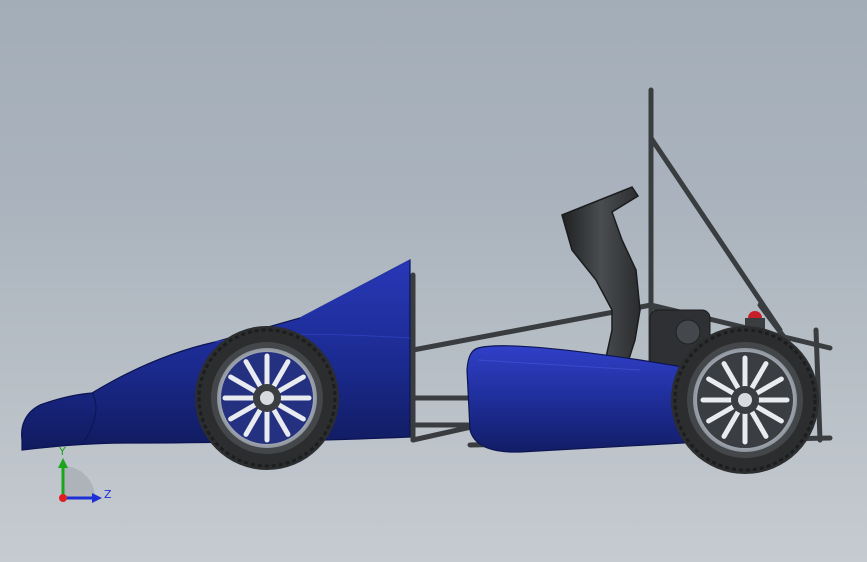 The height and width of the screenshot is (562, 867). I want to click on rear-wheel, so click(745, 400).